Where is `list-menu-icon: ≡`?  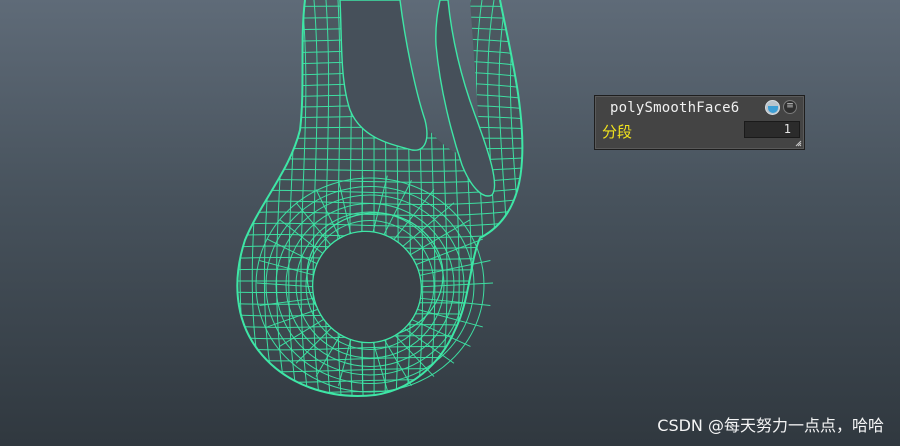
list-menu-icon: ≡ is located at coordinates (790, 107).